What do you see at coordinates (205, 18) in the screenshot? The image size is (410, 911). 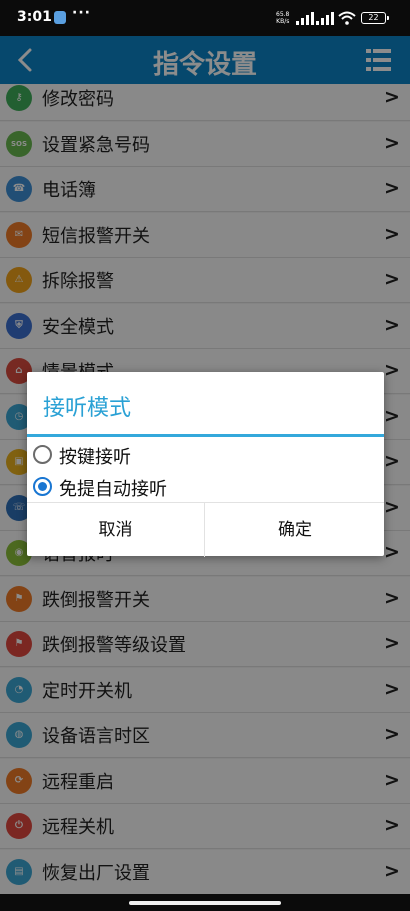 I see `status-bar: 3:01 ··· 65.8 KB/s 22` at bounding box center [205, 18].